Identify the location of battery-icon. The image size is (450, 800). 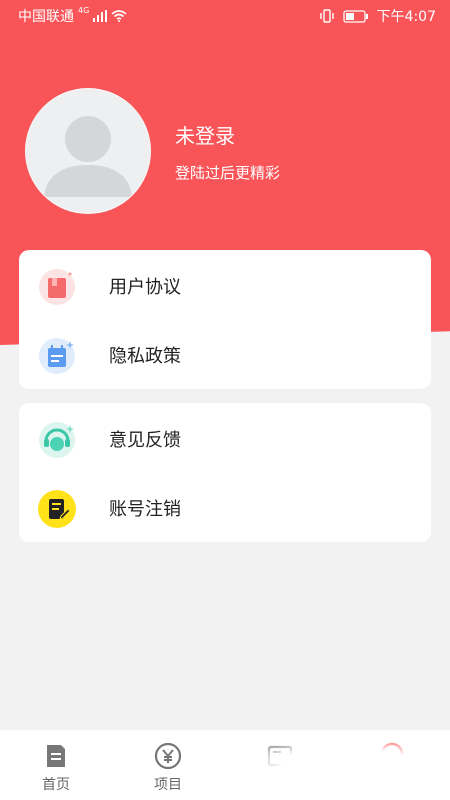
(355, 16).